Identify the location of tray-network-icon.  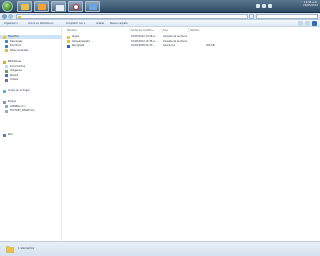
(258, 6).